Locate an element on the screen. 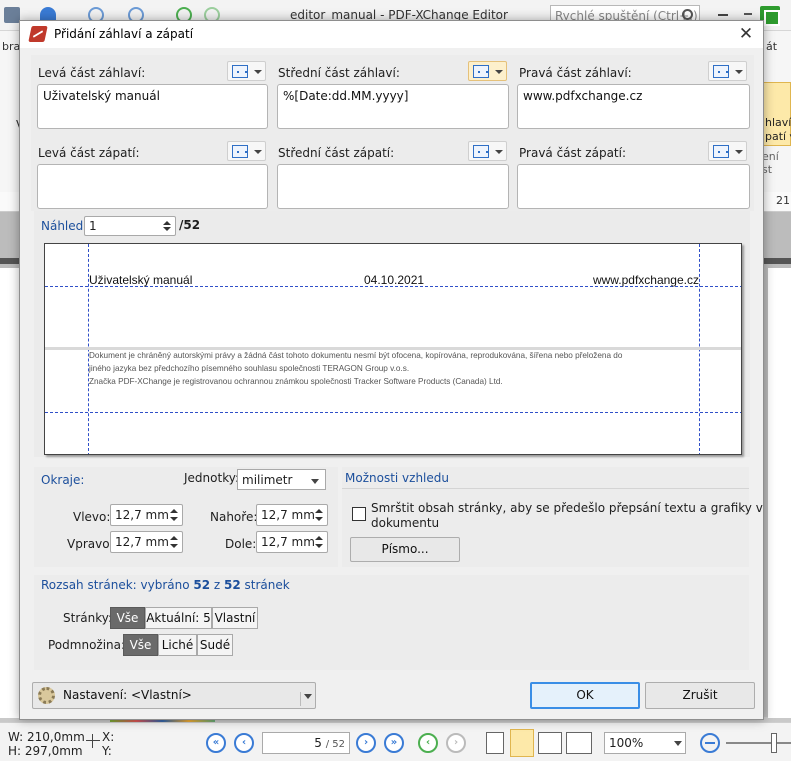 This screenshot has height=761, width=791. shrink-content-checkbox is located at coordinates (359, 514).